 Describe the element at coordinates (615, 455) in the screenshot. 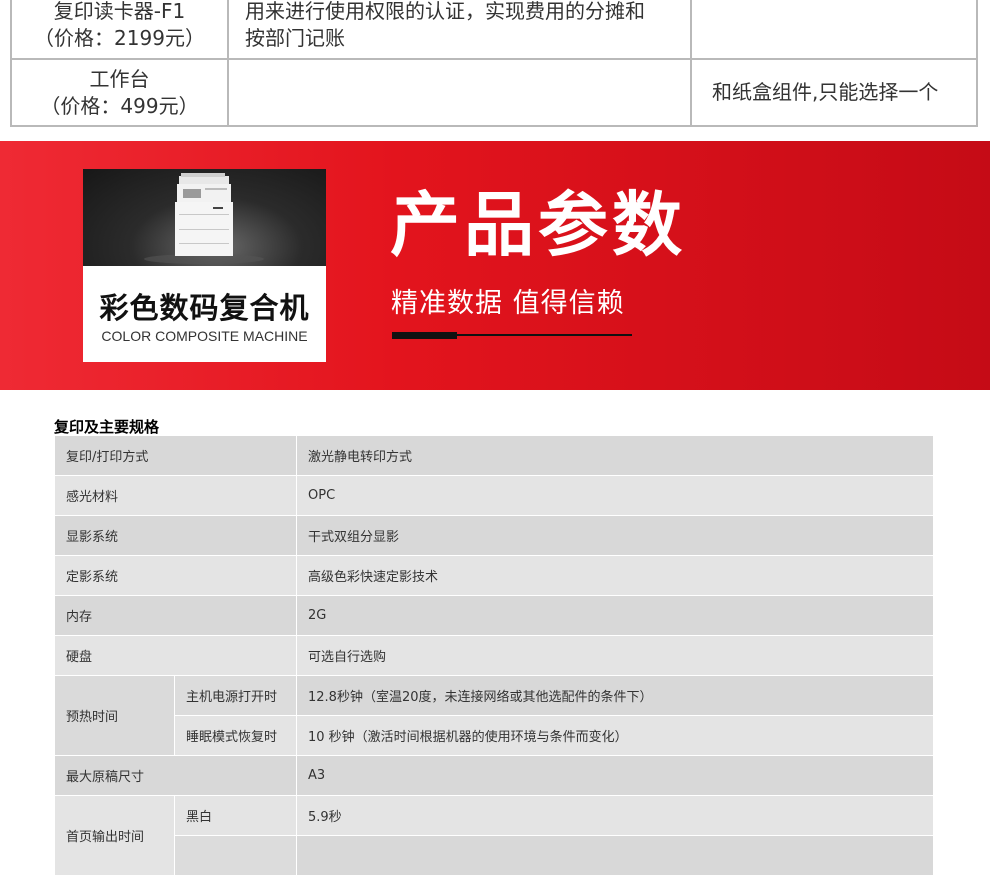

I see `spec-value: 激光静电转印方式` at that location.